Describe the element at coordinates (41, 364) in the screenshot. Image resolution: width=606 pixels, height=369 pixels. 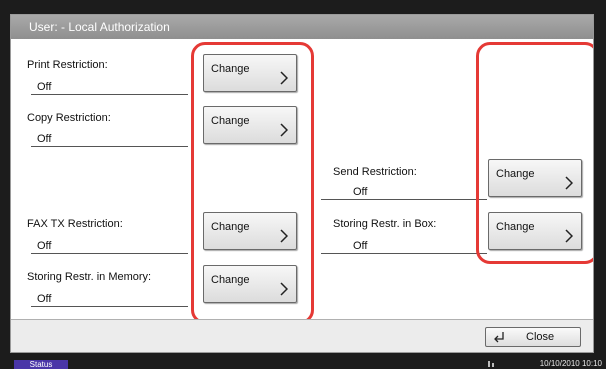
I see `status-tab: Status` at that location.